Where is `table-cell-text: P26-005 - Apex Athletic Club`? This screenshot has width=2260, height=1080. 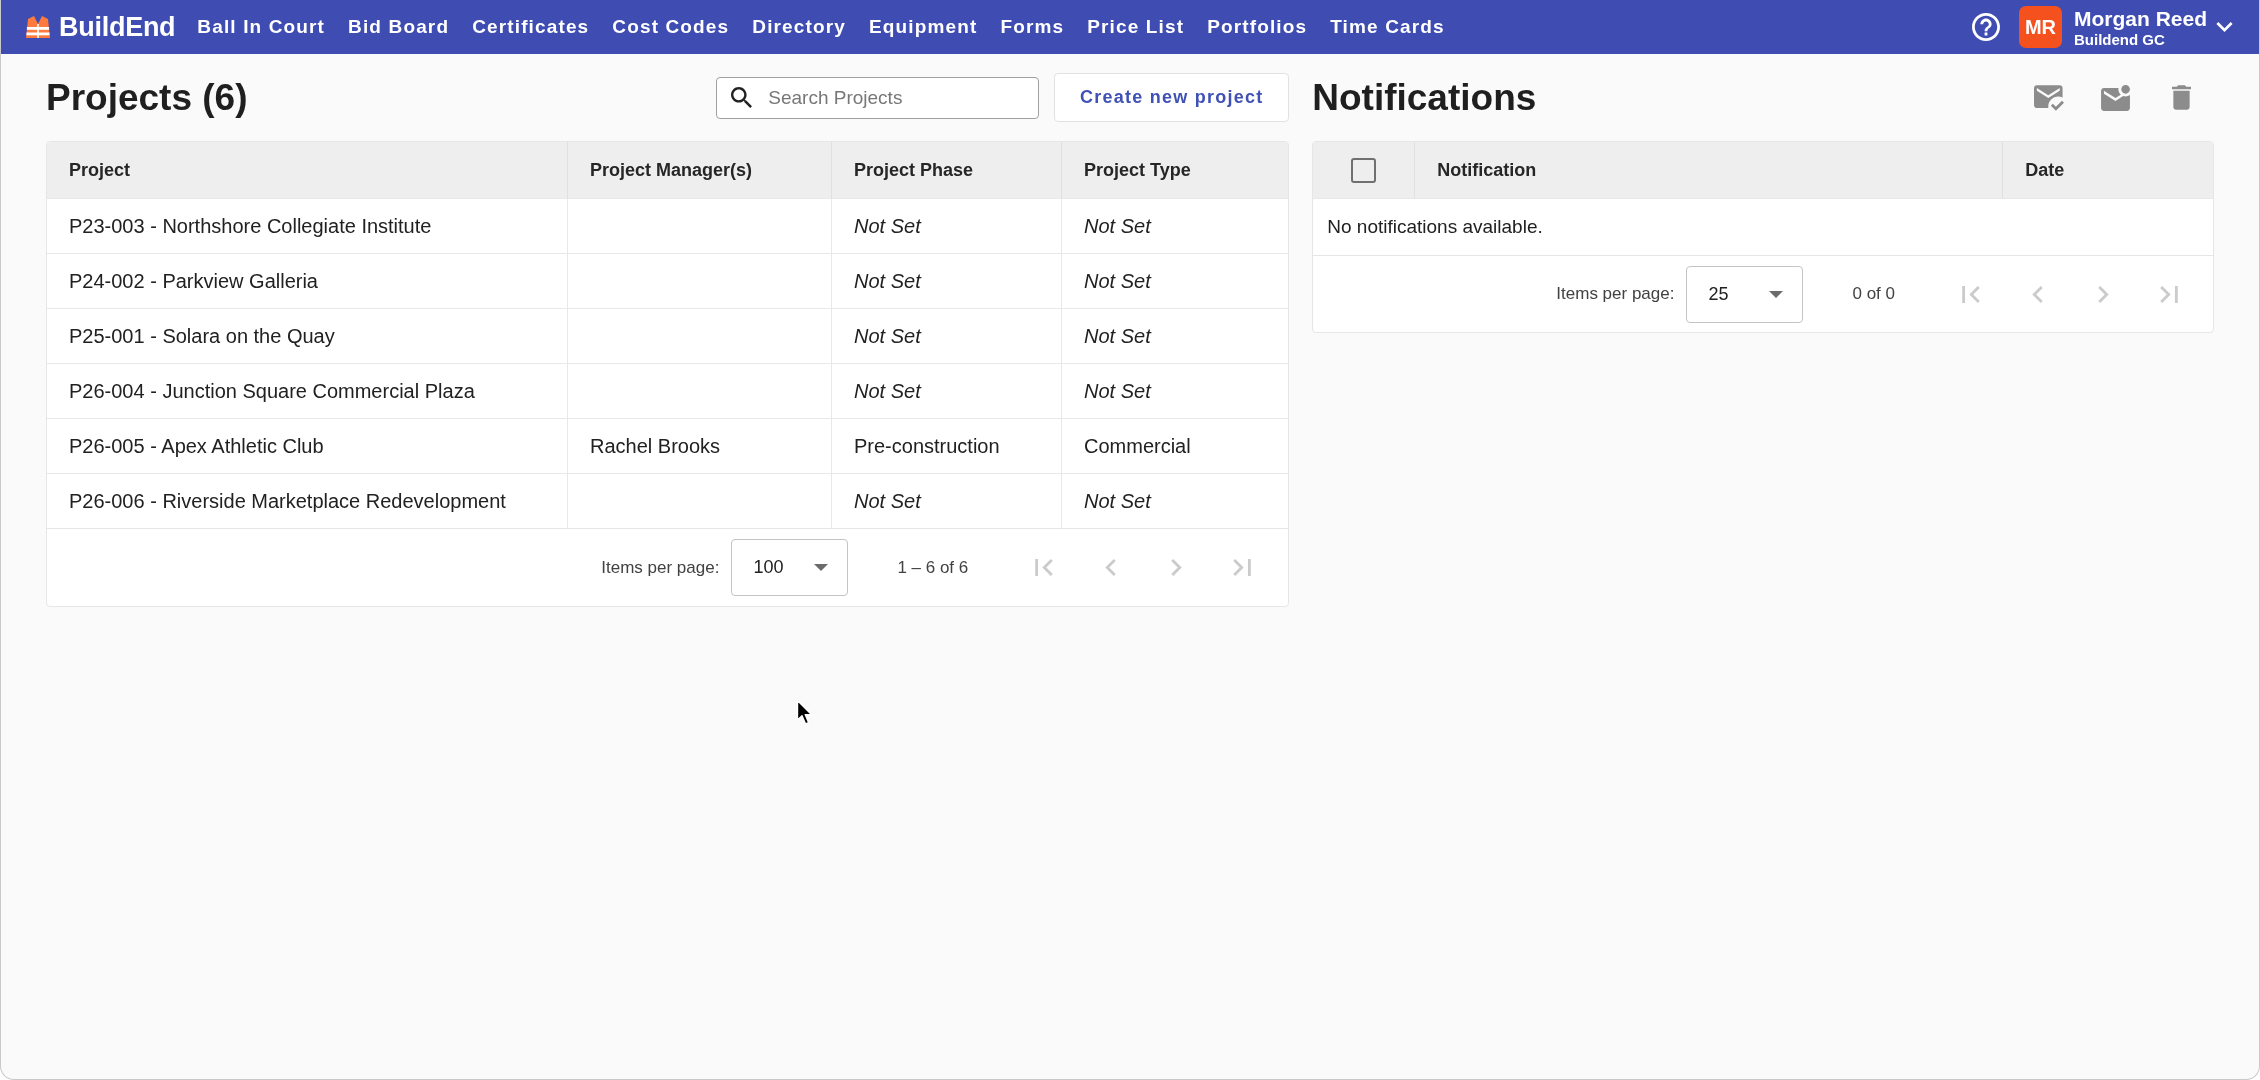 table-cell-text: P26-005 - Apex Athletic Club is located at coordinates (196, 446).